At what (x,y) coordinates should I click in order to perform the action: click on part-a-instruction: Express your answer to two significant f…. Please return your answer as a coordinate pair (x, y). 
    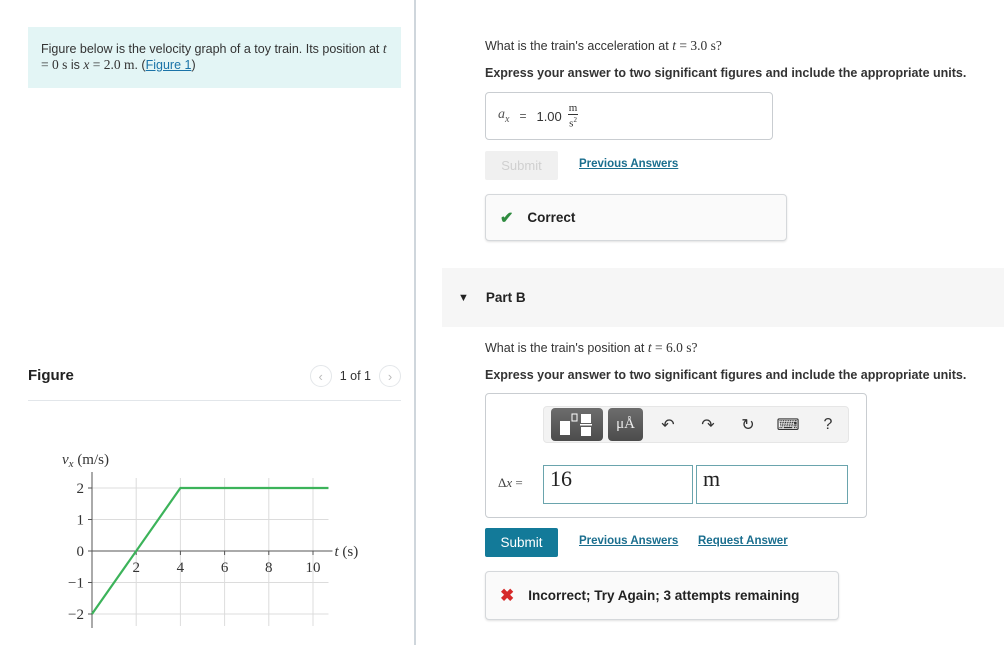
    Looking at the image, I should click on (726, 73).